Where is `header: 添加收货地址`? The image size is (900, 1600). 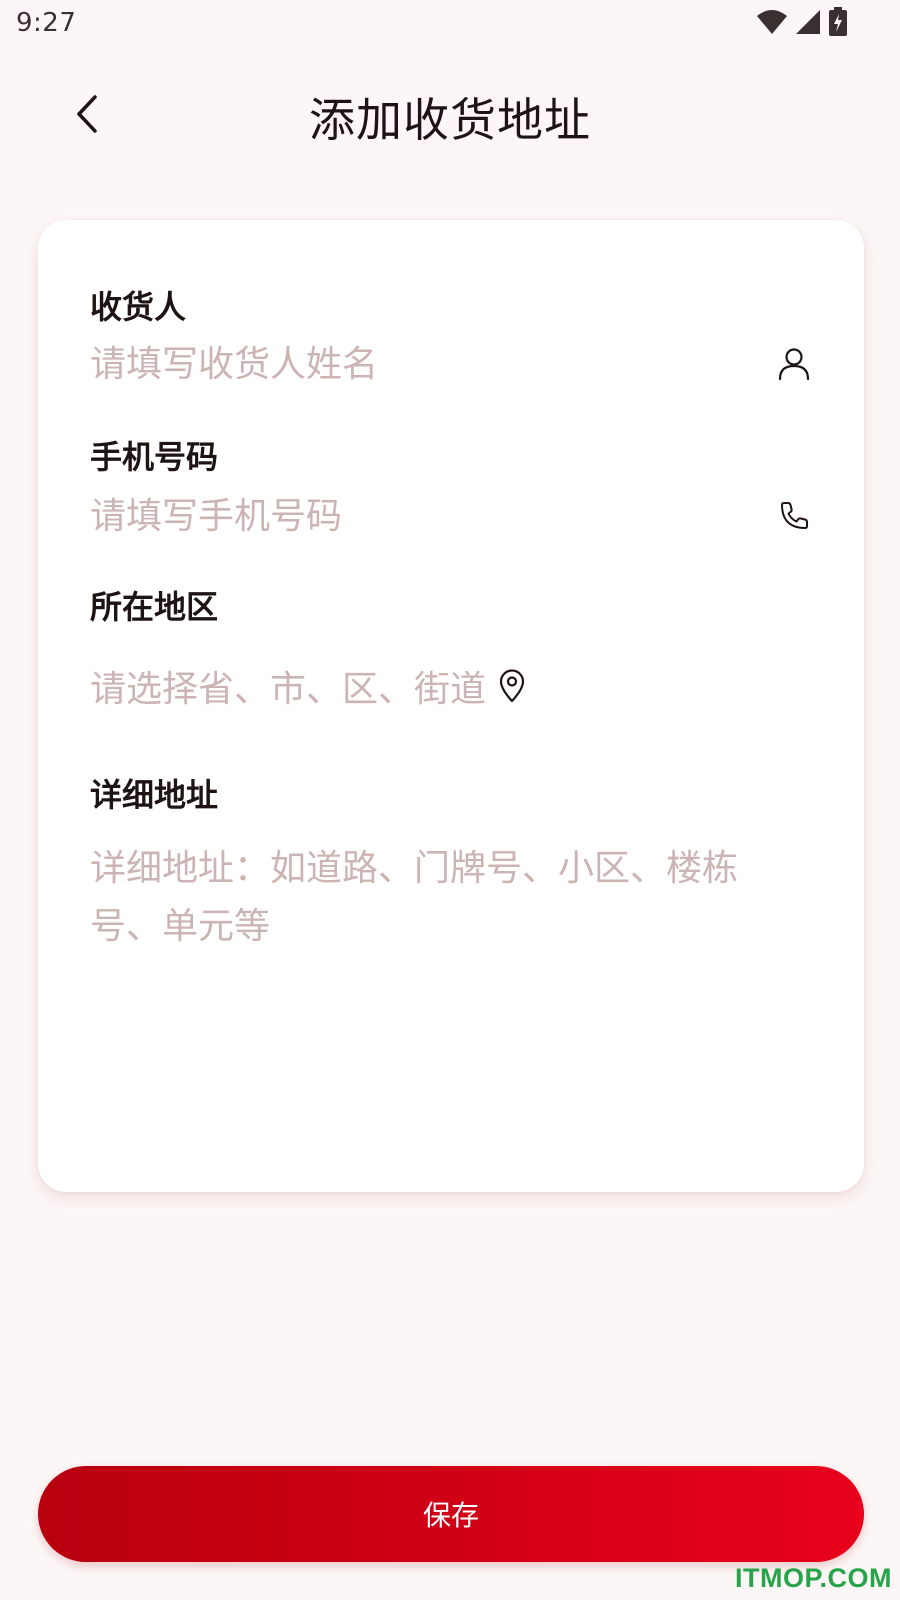 header: 添加收货地址 is located at coordinates (450, 116).